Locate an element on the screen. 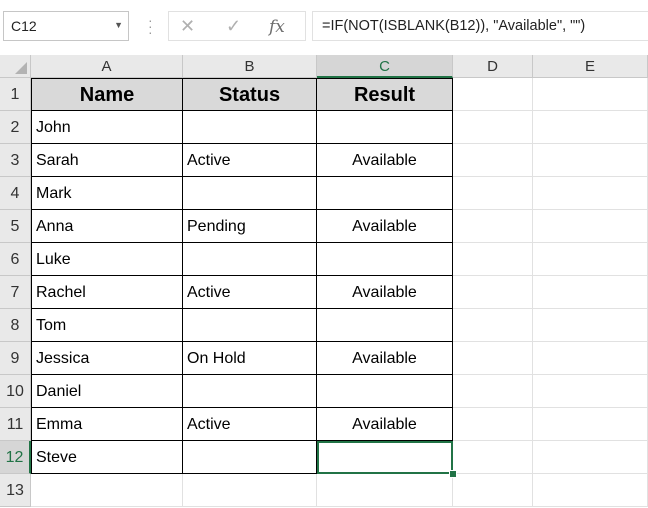 This screenshot has width=648, height=508. table-cell: Mark is located at coordinates (107, 193).